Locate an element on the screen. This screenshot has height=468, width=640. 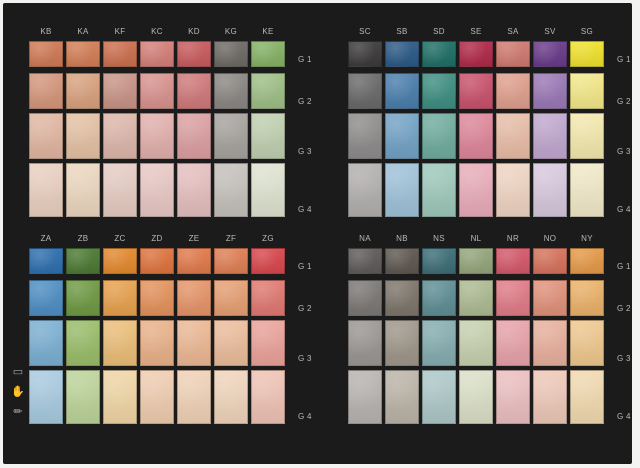
color-code-label: NY is located at coordinates (587, 238).